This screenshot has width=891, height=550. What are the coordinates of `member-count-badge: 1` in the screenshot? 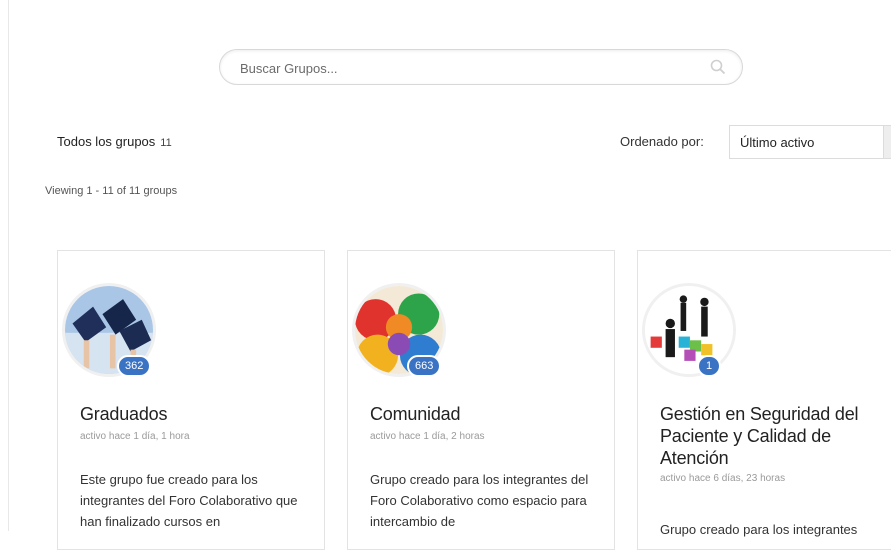 It's located at (709, 366).